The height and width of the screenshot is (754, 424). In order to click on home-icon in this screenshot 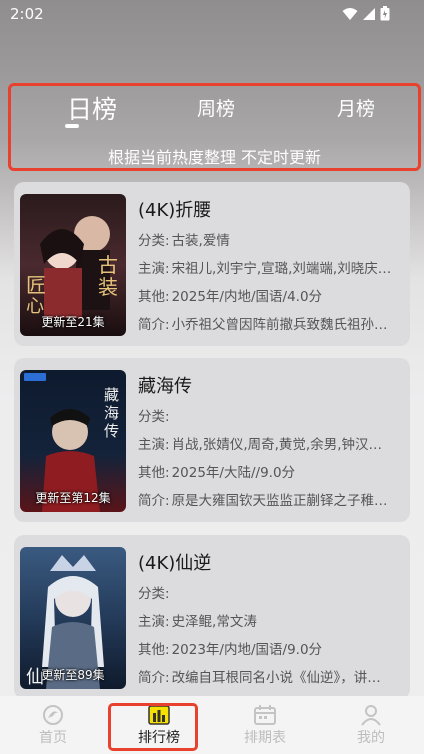, I will do `click(53, 715)`.